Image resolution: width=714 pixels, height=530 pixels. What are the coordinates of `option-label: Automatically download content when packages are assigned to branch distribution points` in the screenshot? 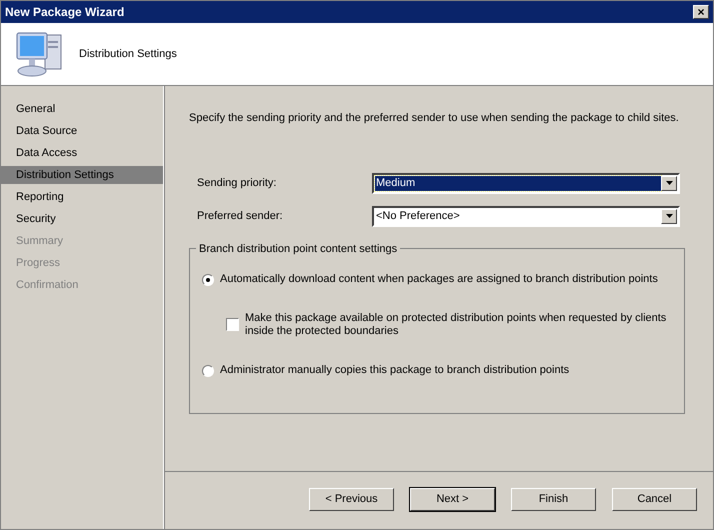 It's located at (439, 279).